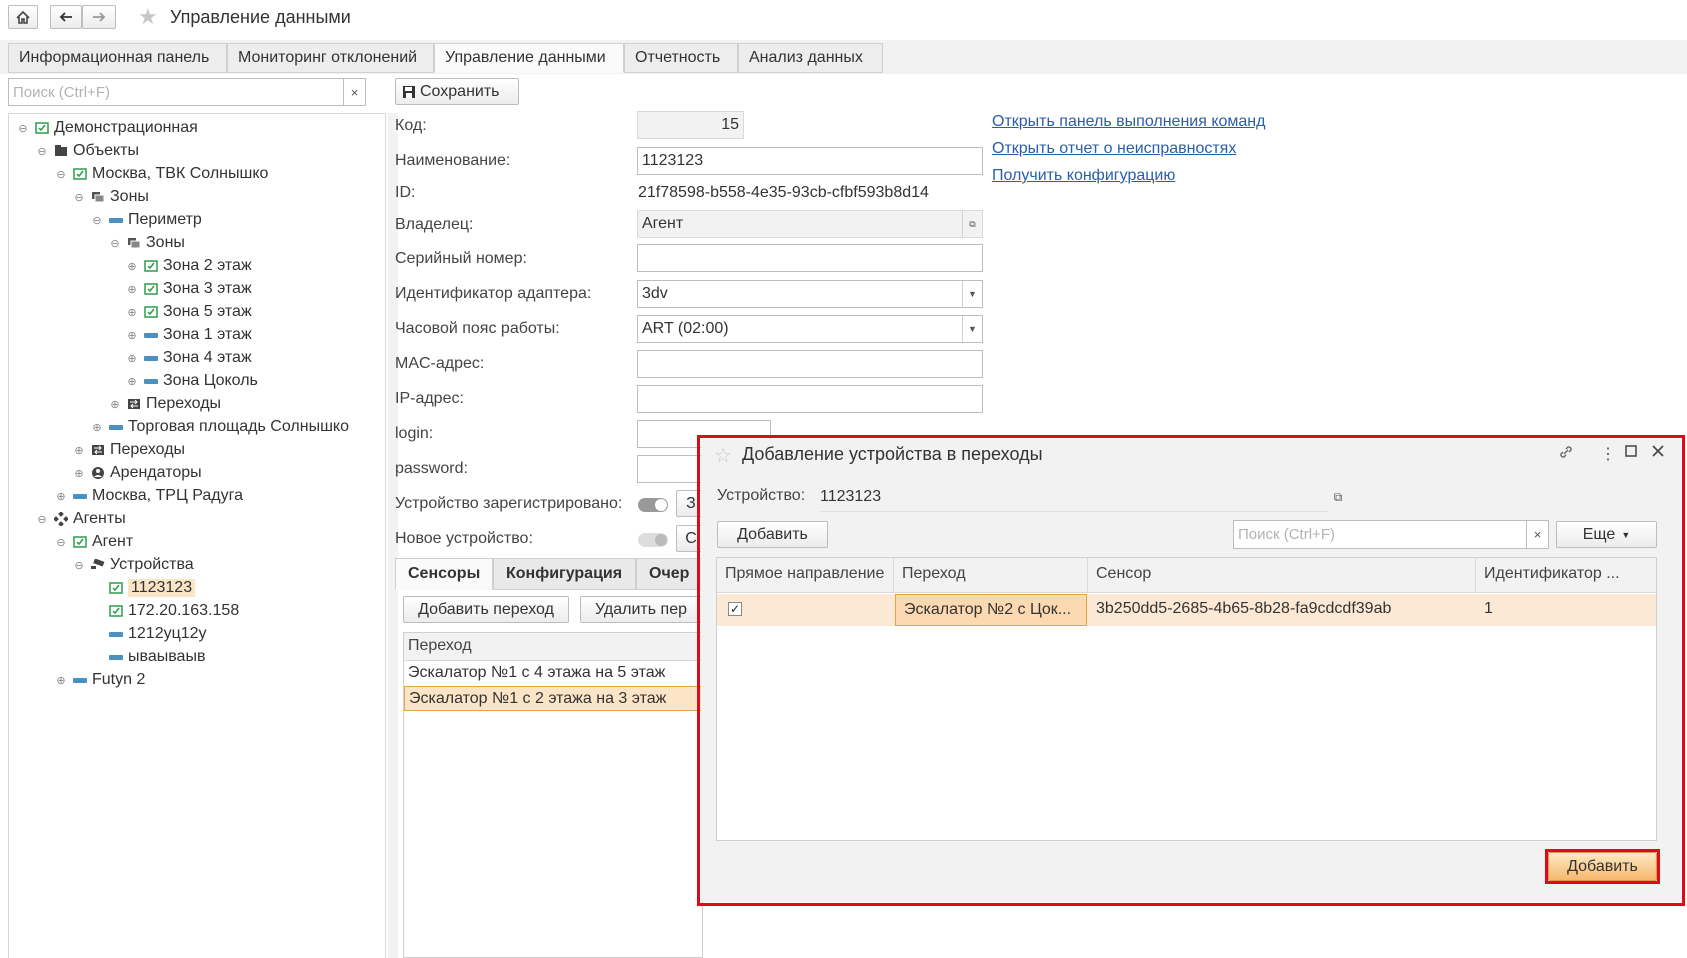 The image size is (1687, 958). What do you see at coordinates (810, 58) in the screenshot?
I see `tab-analysis: Анализ данных` at bounding box center [810, 58].